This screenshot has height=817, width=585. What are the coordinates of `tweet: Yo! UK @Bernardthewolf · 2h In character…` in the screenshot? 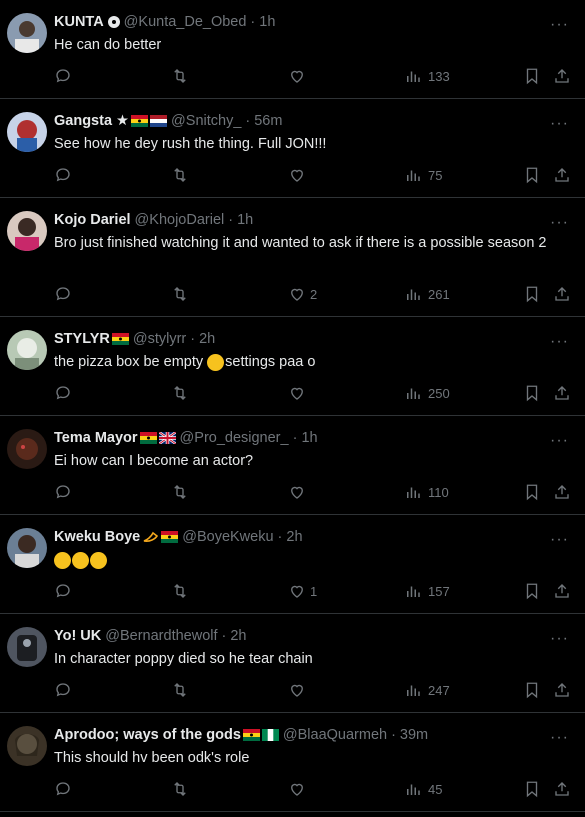 It's located at (292, 663).